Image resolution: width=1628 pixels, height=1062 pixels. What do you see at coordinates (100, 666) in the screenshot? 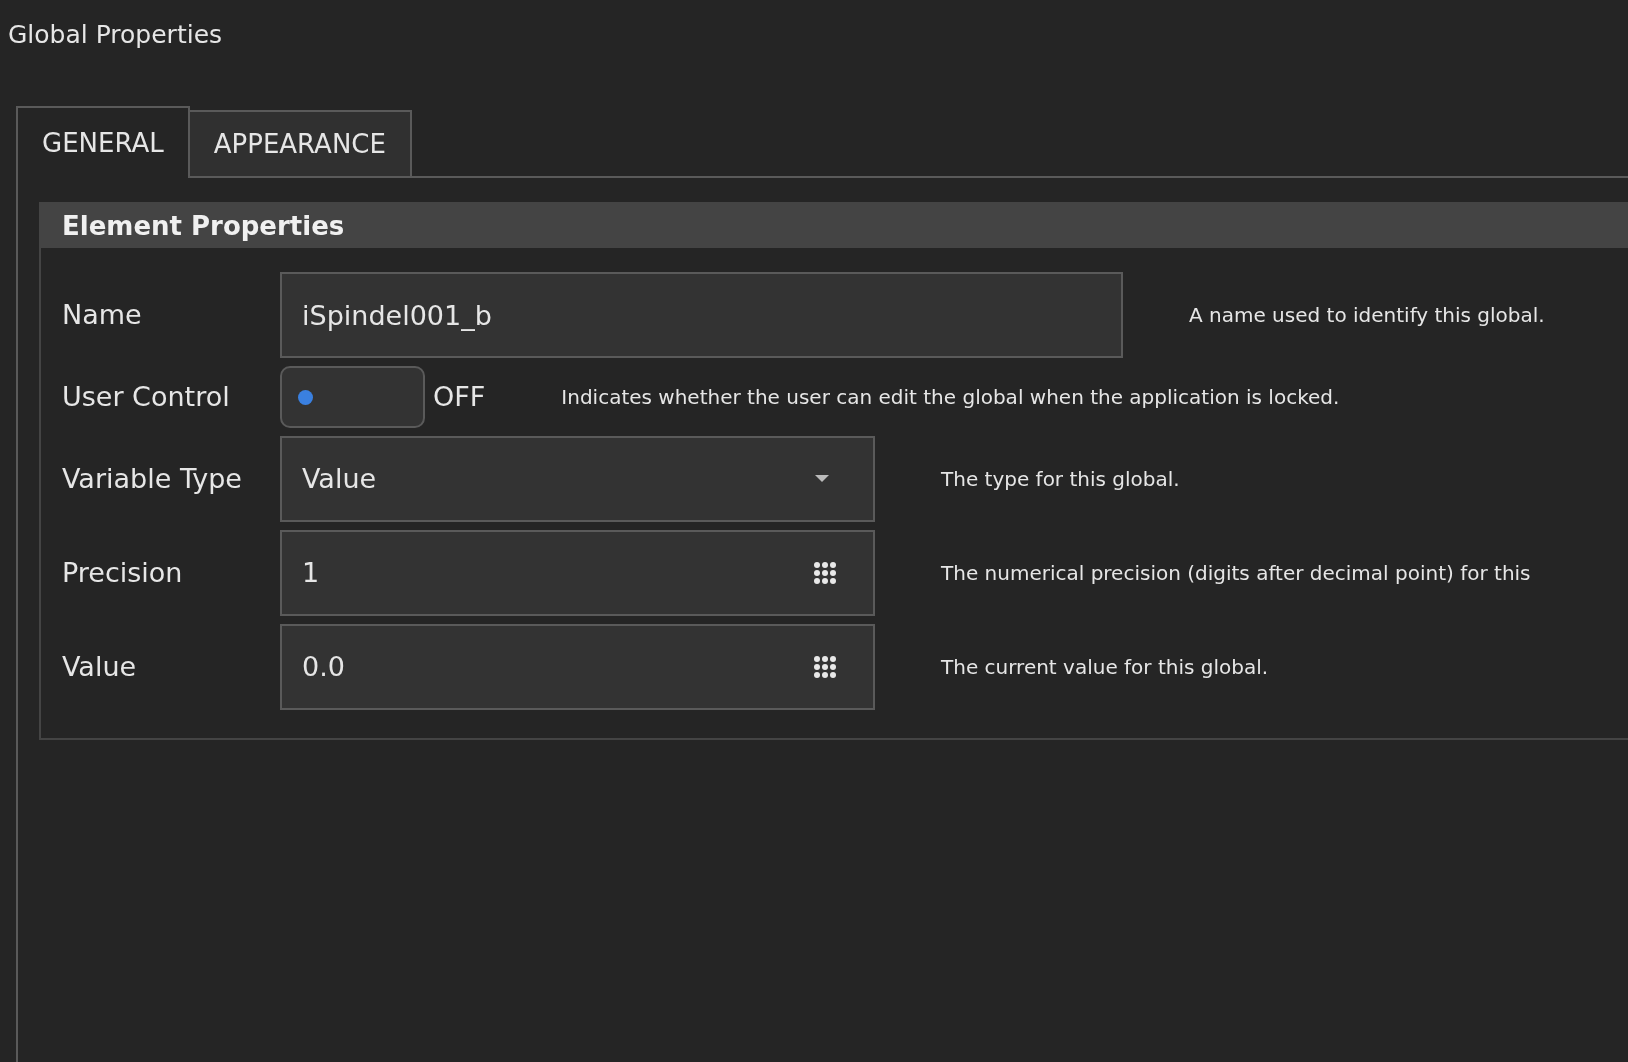
I see `field-label: Value` at bounding box center [100, 666].